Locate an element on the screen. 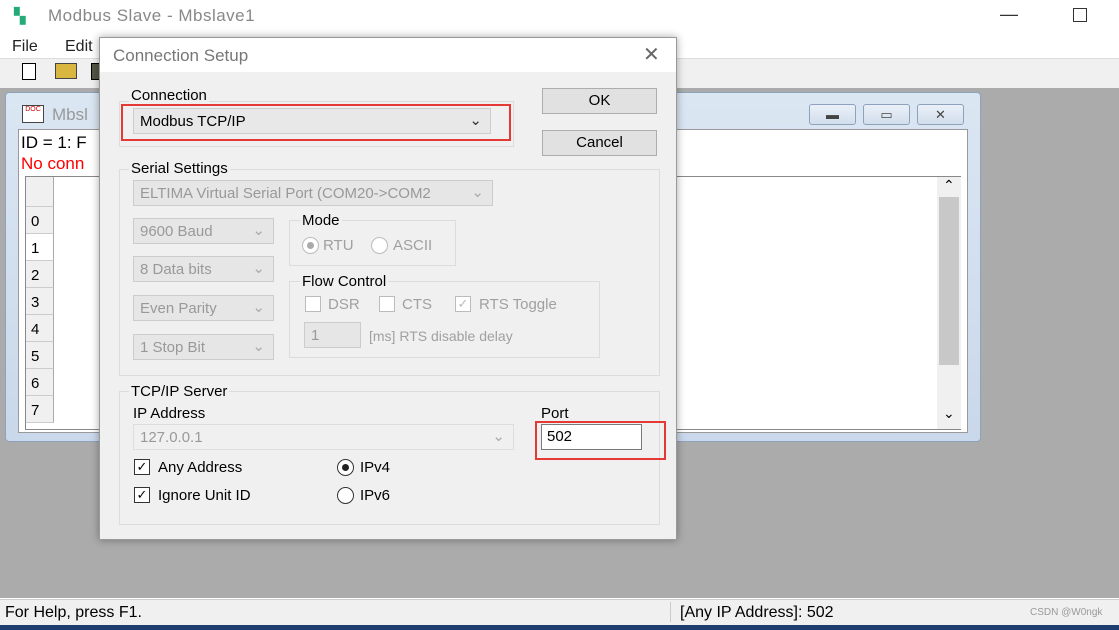 This screenshot has width=1119, height=630. ascii-label: ASCII is located at coordinates (413, 245).